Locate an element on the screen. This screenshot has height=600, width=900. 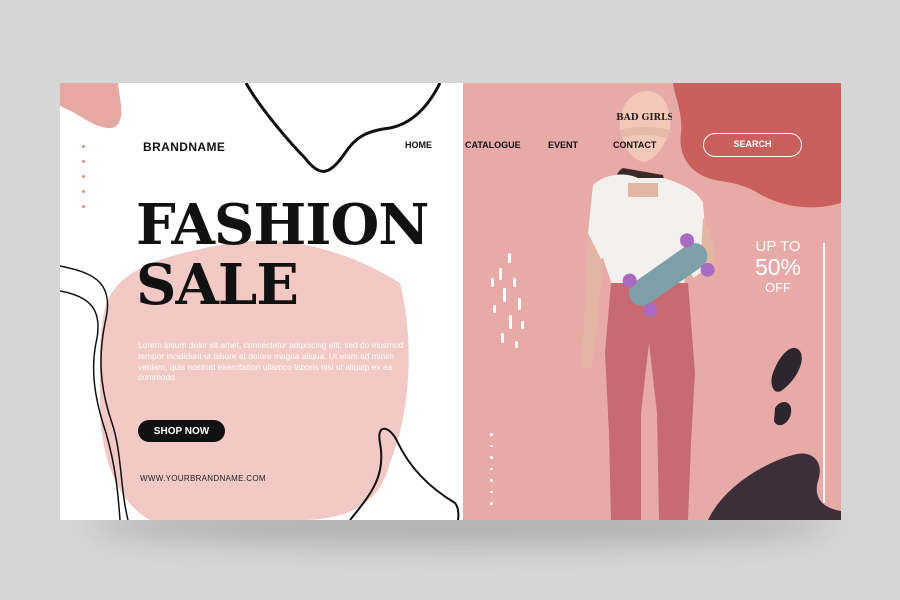
black-curve-top is located at coordinates (343, 128).